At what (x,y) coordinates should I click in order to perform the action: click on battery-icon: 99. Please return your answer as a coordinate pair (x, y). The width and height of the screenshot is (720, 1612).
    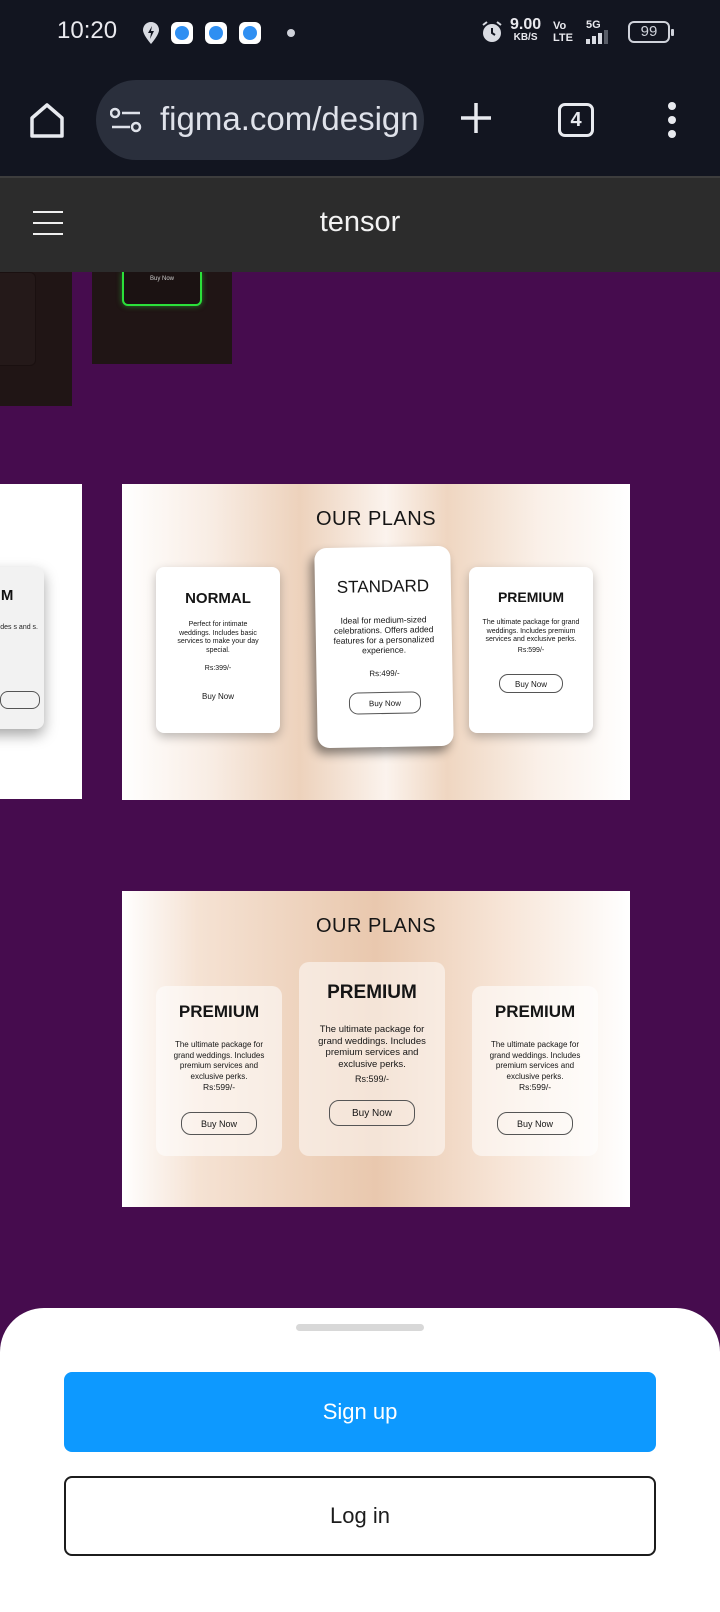
    Looking at the image, I should click on (651, 32).